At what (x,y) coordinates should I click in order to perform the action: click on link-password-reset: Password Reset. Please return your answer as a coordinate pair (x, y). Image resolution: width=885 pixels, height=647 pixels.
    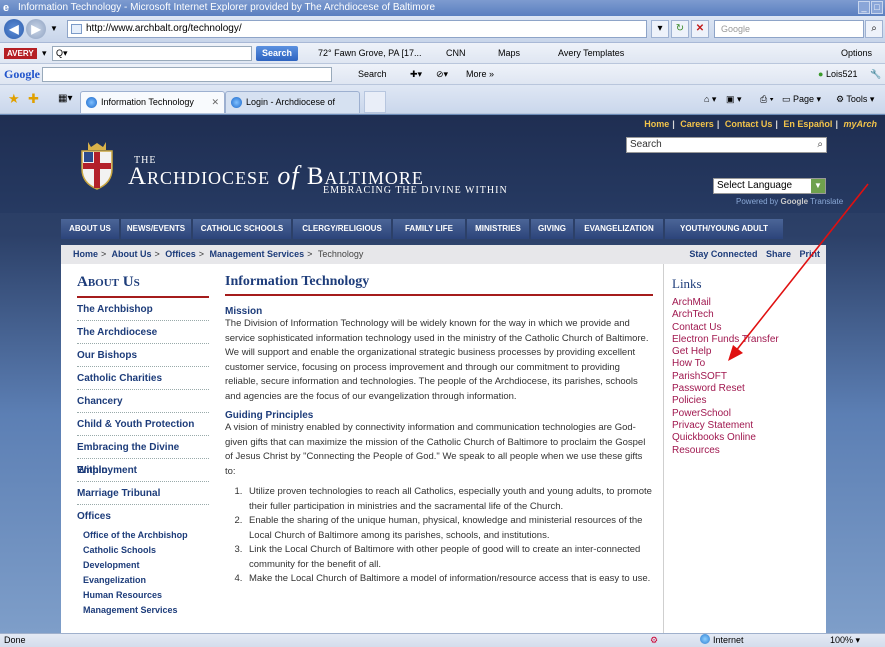
    Looking at the image, I should click on (749, 389).